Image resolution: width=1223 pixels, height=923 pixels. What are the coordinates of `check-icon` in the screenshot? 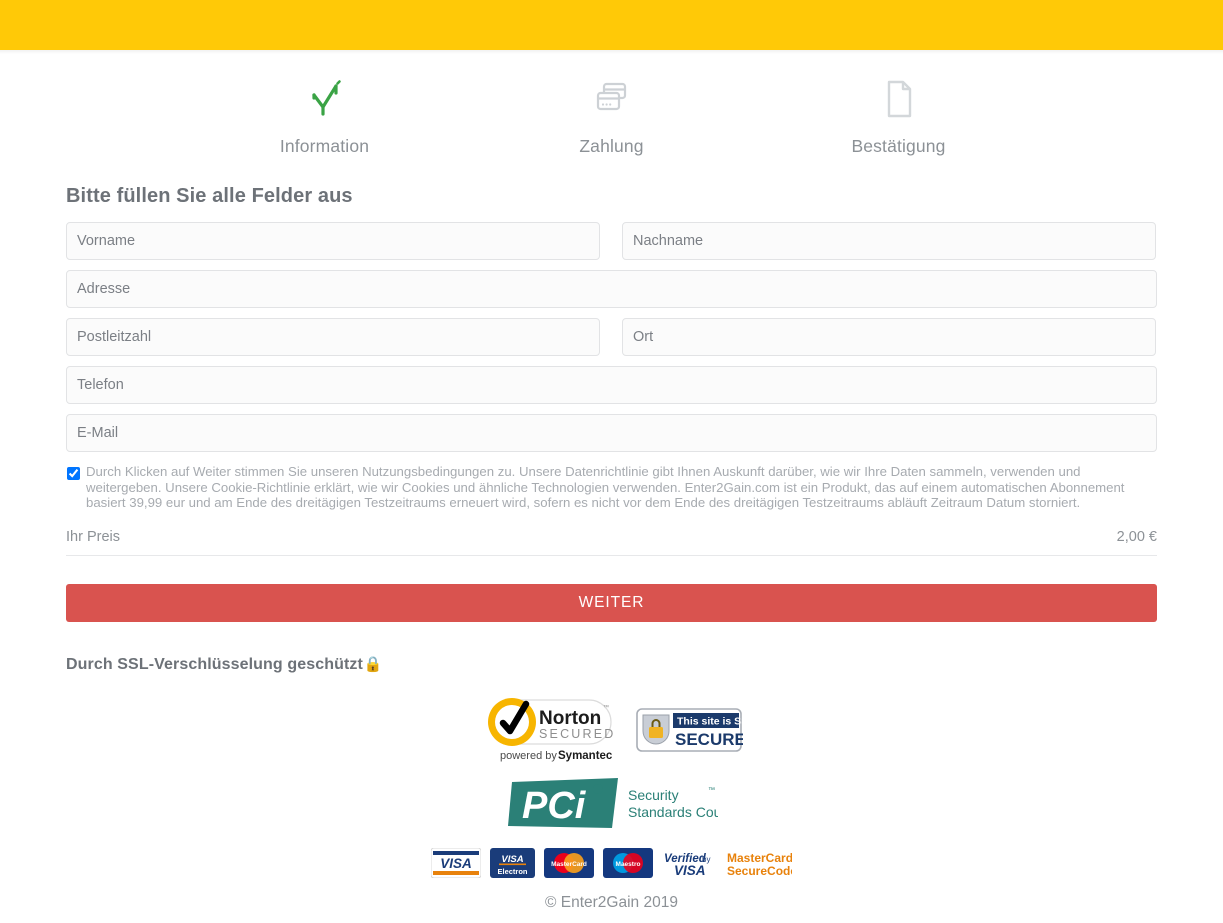 It's located at (325, 99).